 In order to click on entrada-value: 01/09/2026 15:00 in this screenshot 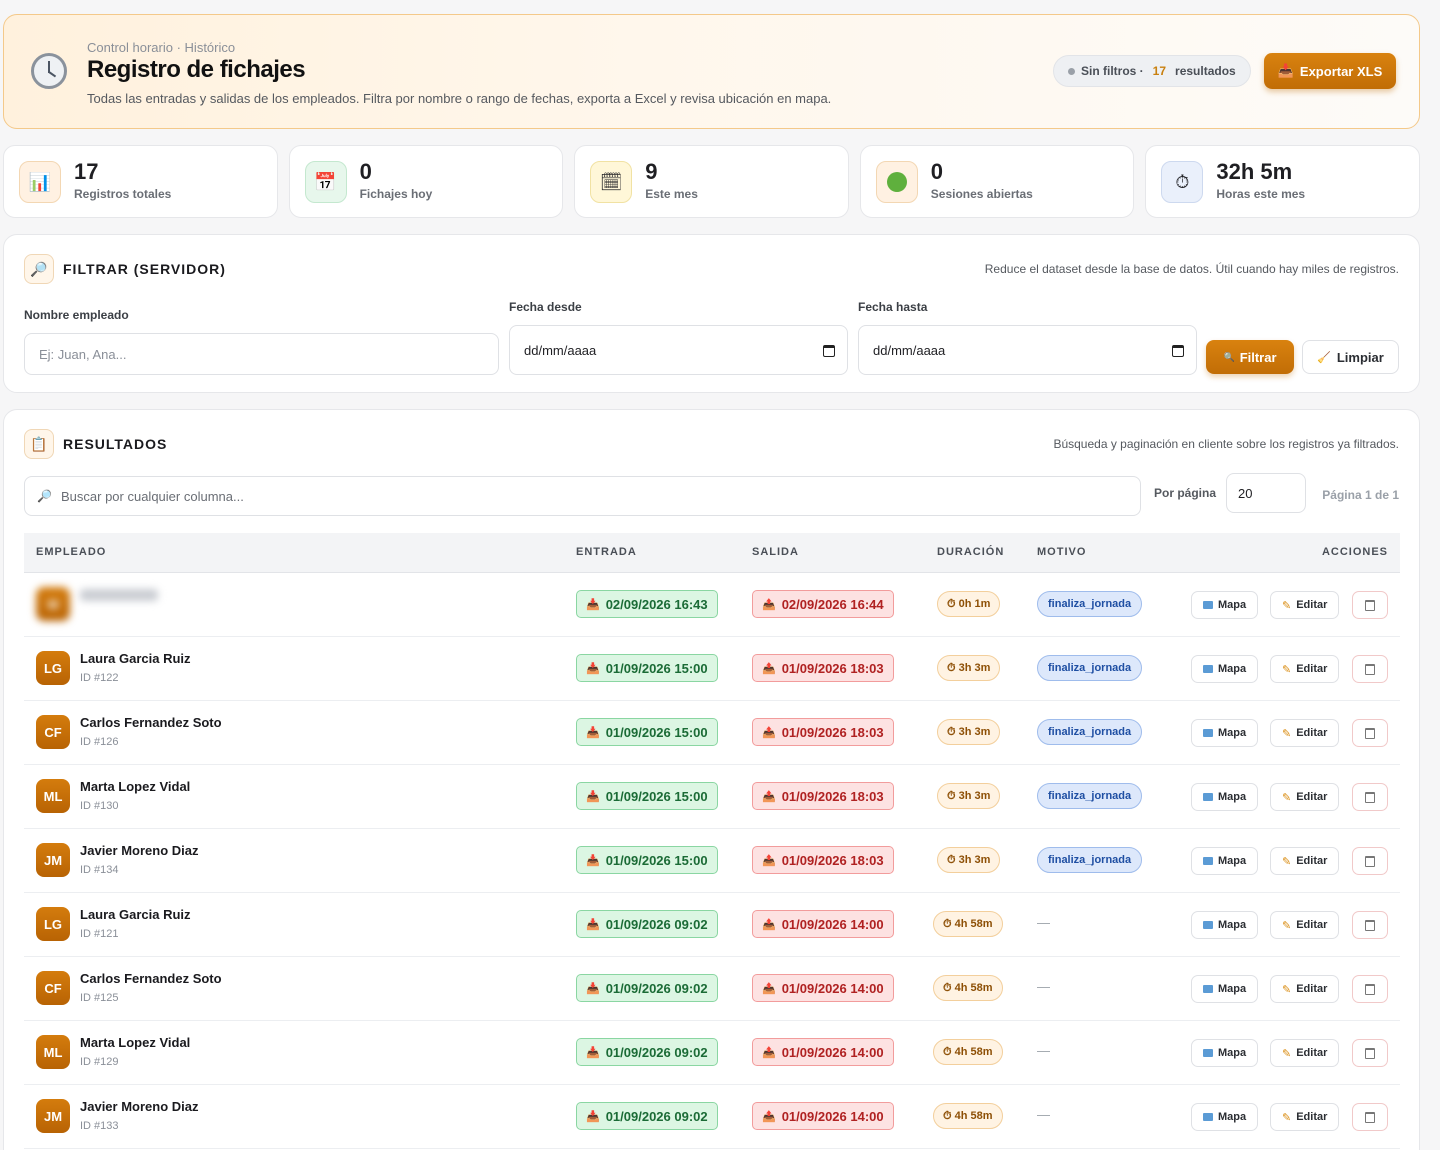, I will do `click(656, 732)`.